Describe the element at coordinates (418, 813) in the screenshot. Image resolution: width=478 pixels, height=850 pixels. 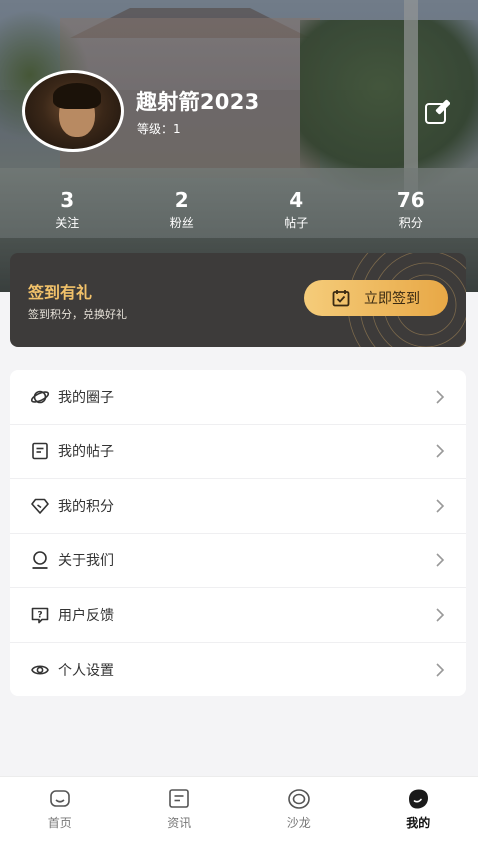
I see `tab-mine: 我的` at that location.